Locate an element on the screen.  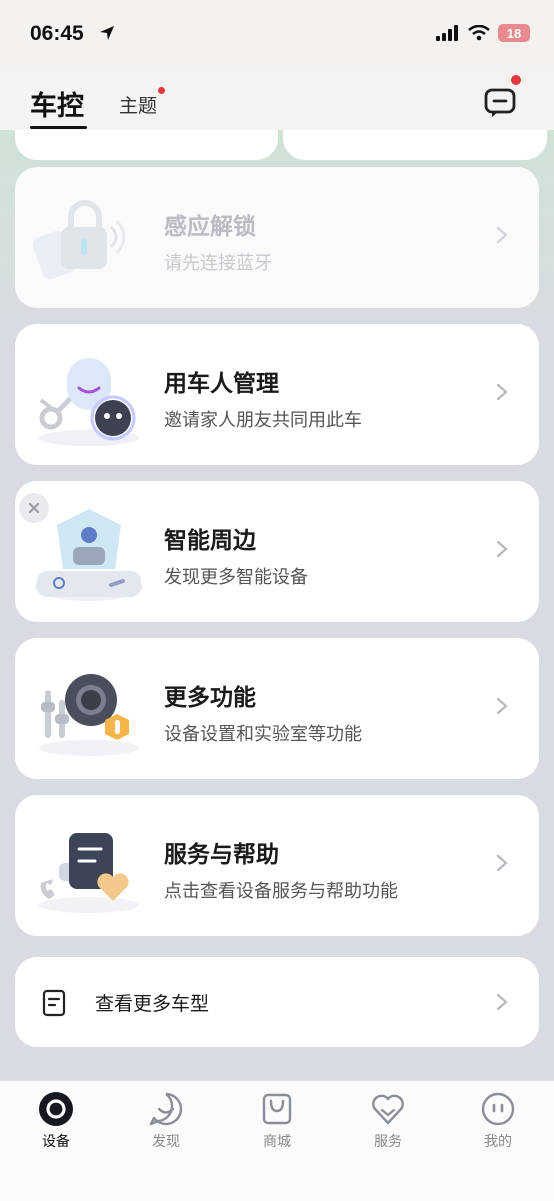
close-icon is located at coordinates (34, 508).